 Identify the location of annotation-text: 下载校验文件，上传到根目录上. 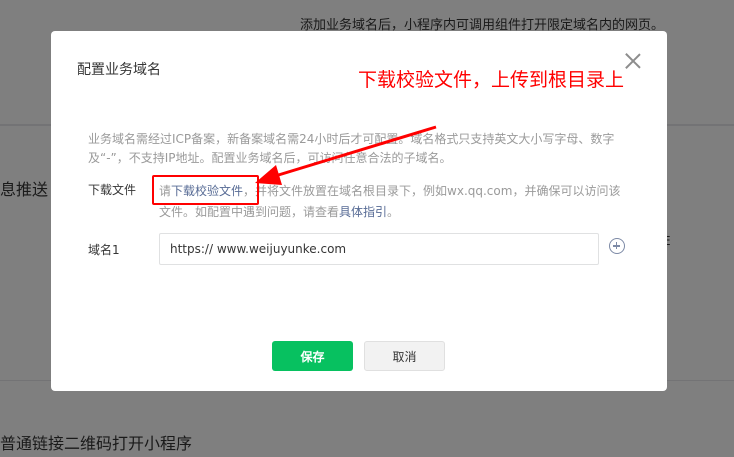
(491, 80).